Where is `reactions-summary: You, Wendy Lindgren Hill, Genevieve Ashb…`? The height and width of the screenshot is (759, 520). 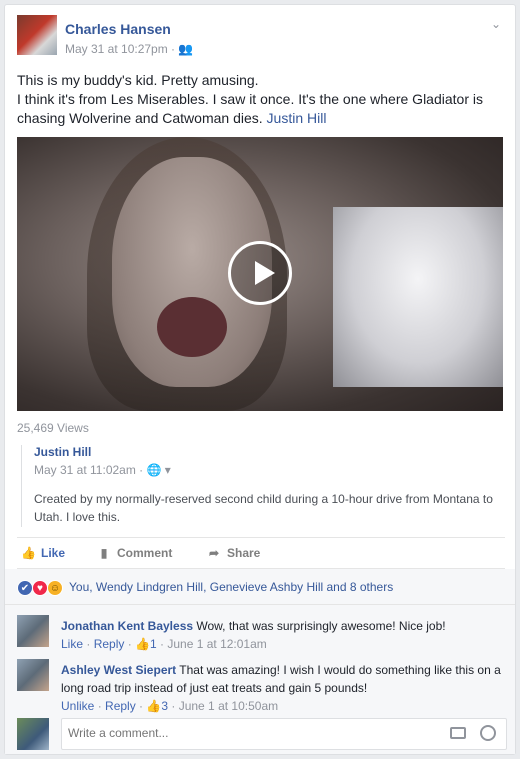 reactions-summary: You, Wendy Lindgren Hill, Genevieve Ashb… is located at coordinates (231, 587).